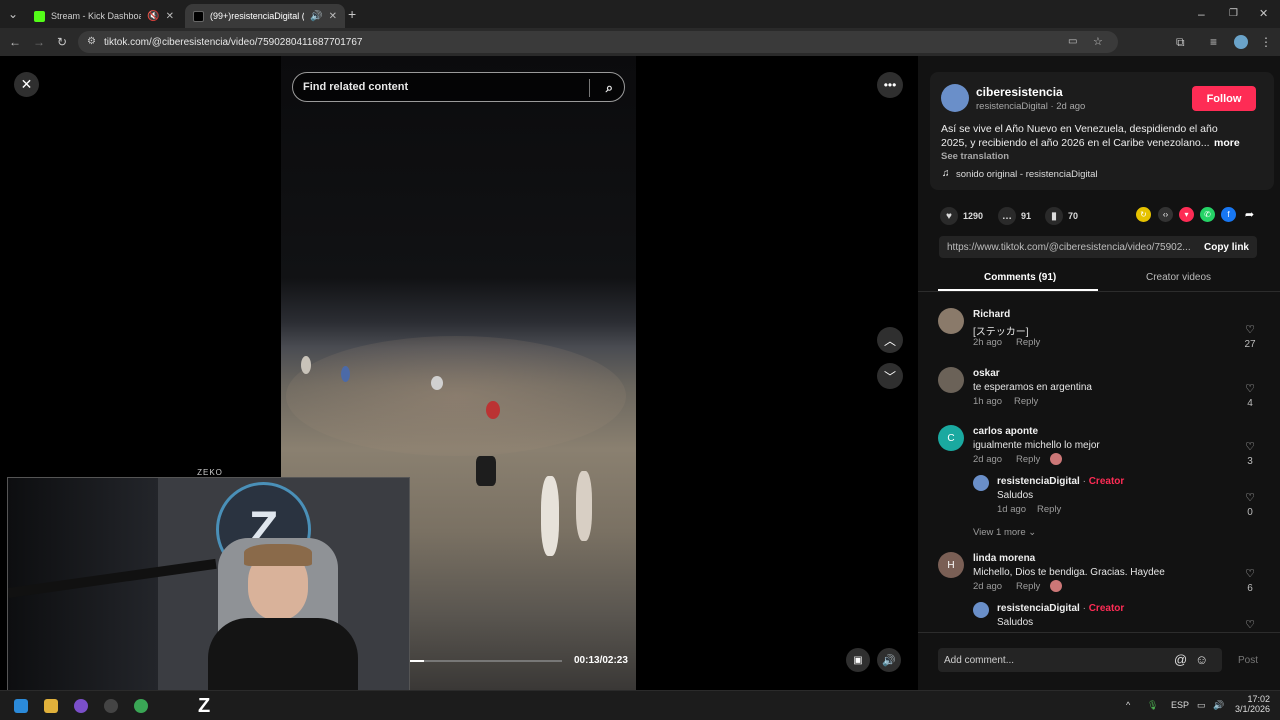 This screenshot has height=720, width=1280. What do you see at coordinates (13, 14) in the screenshot?
I see `tab-search-icon: ⌄` at bounding box center [13, 14].